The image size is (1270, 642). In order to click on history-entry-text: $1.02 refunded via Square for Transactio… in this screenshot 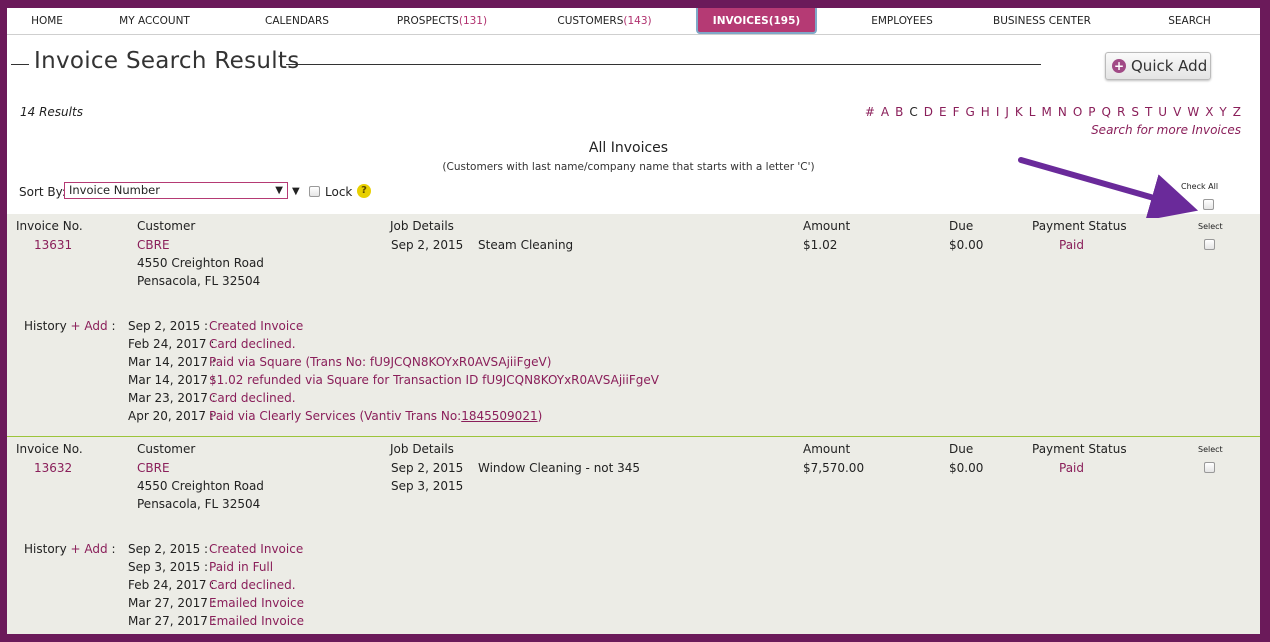, I will do `click(434, 380)`.